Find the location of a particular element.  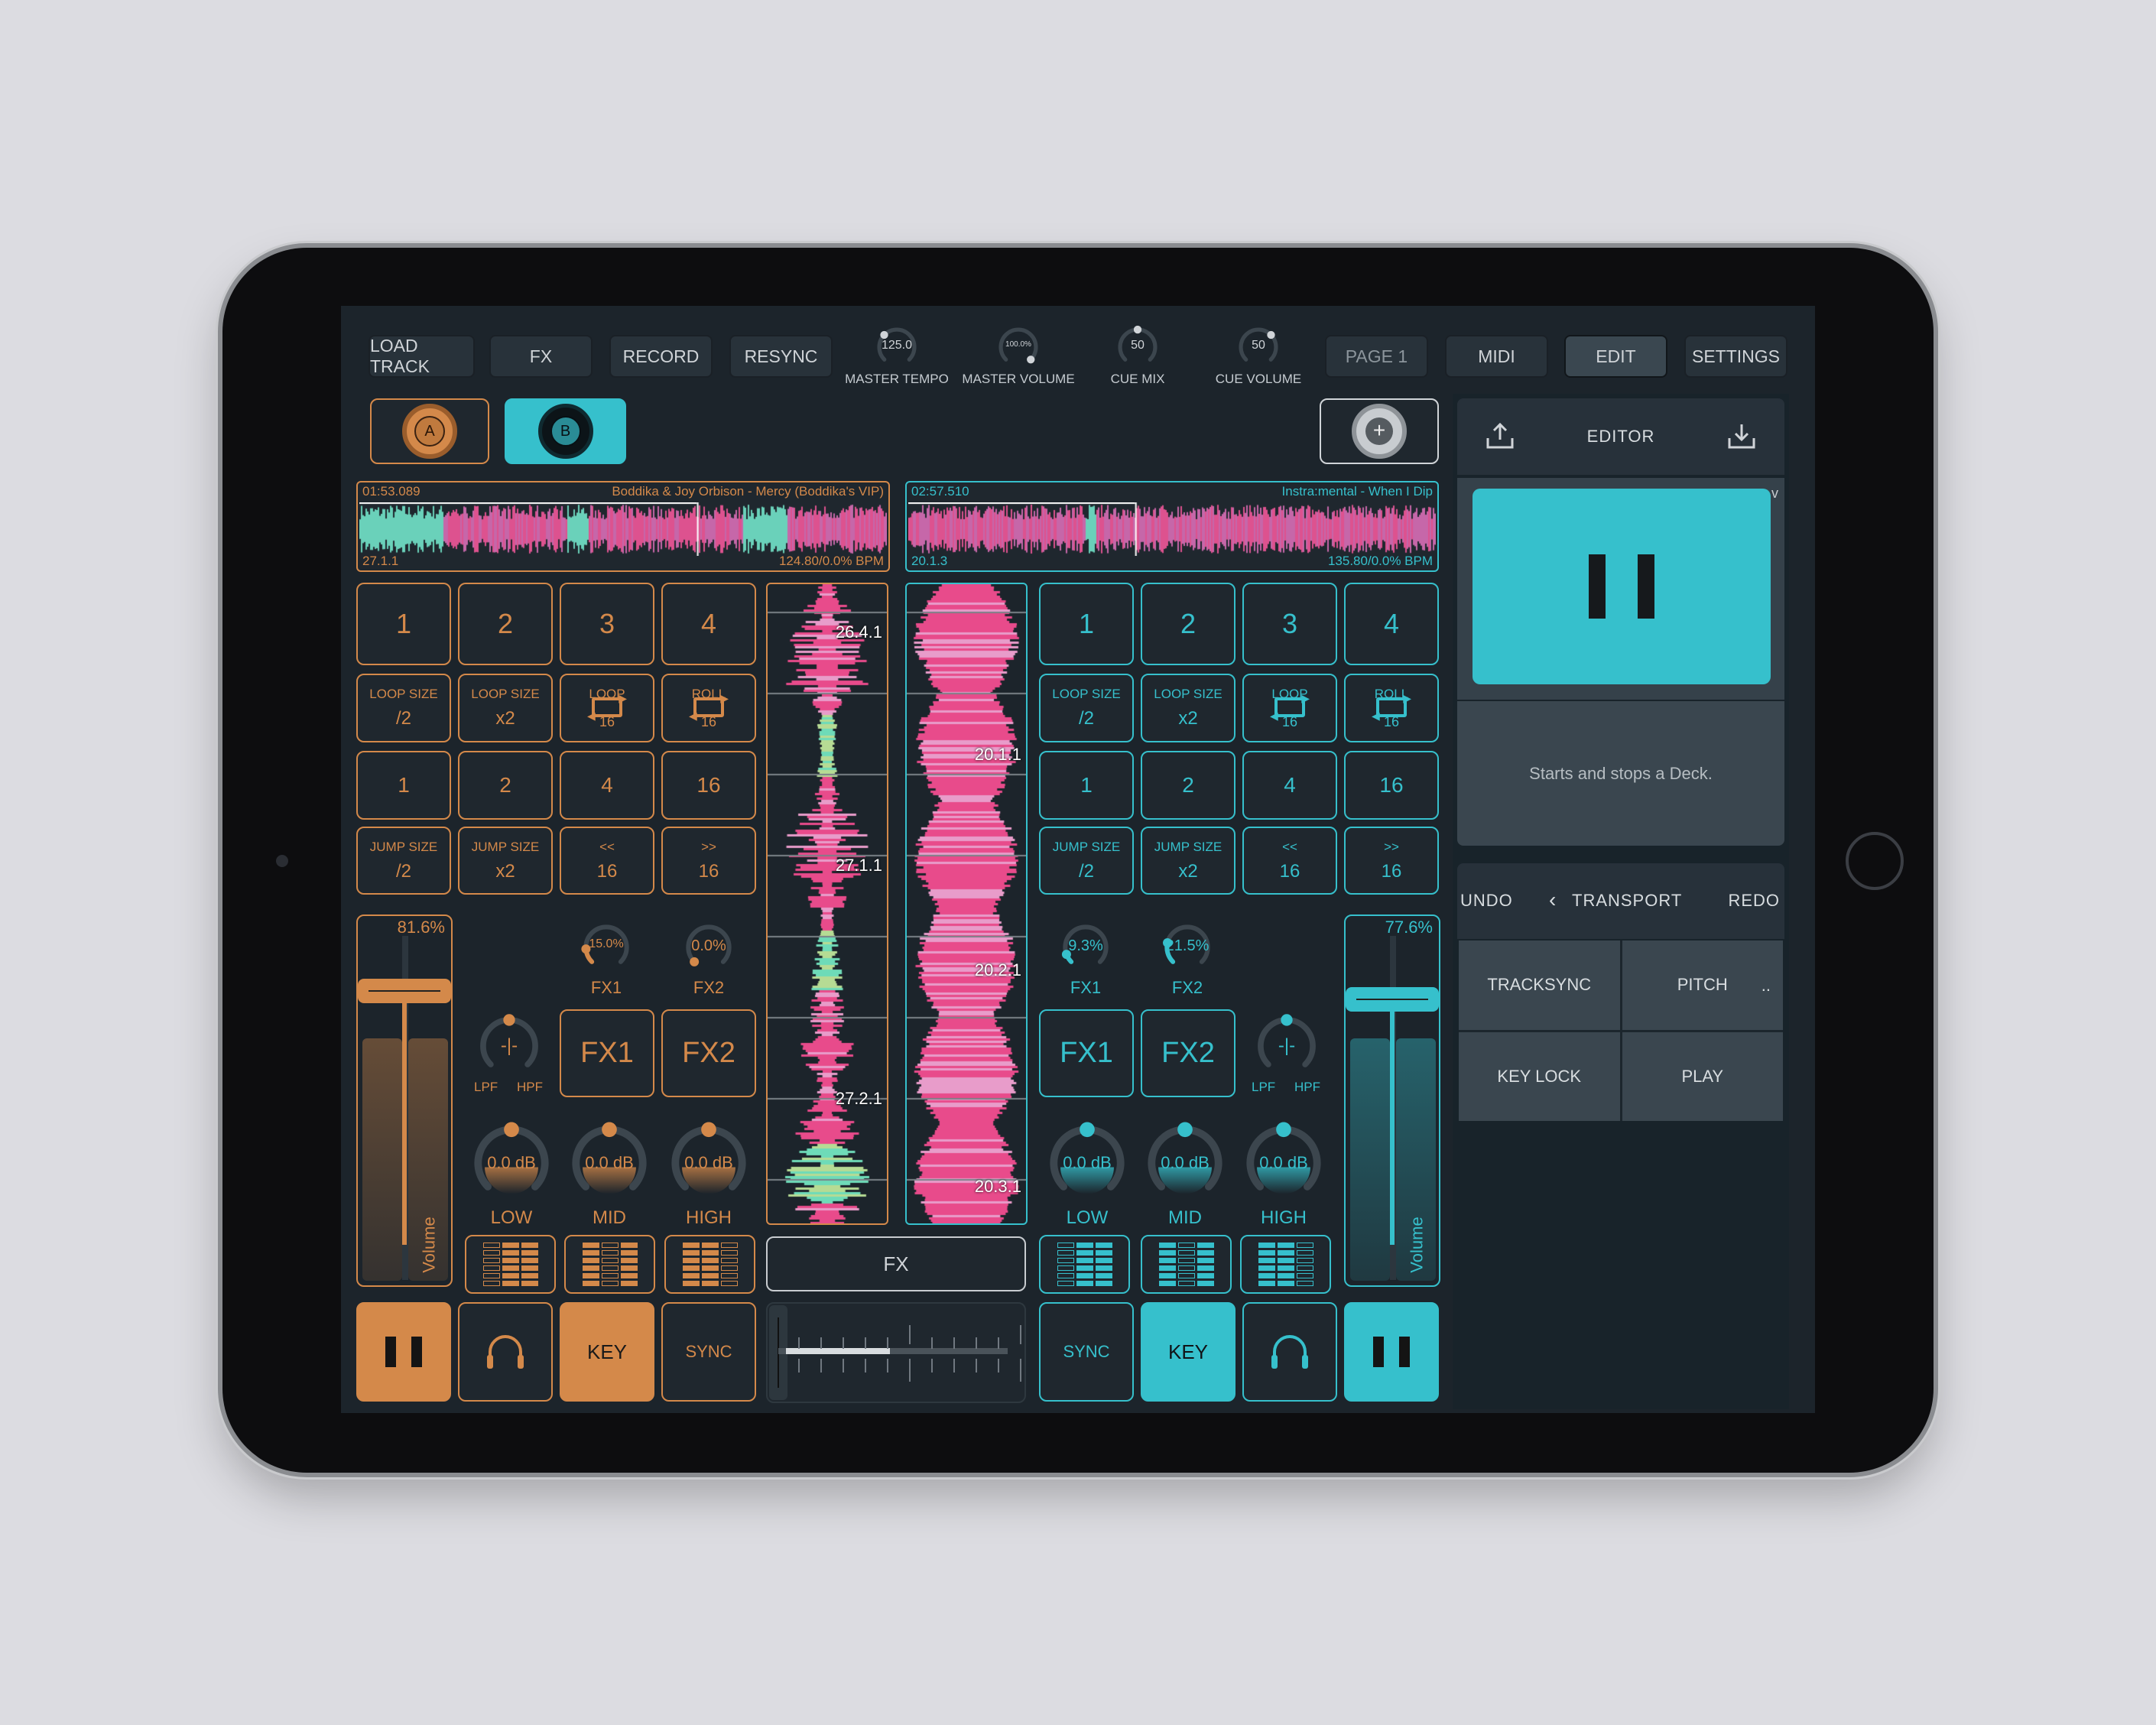

upload-icon is located at coordinates (1500, 436).